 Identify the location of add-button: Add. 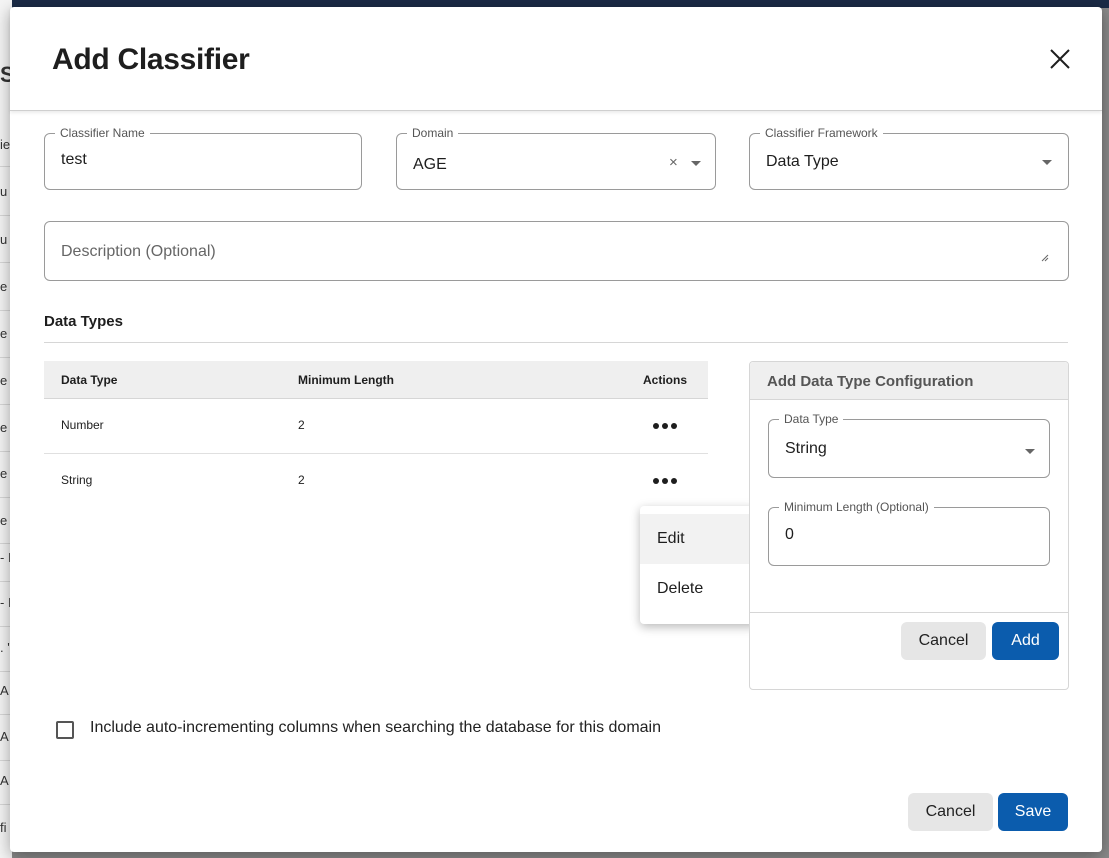
(1025, 641).